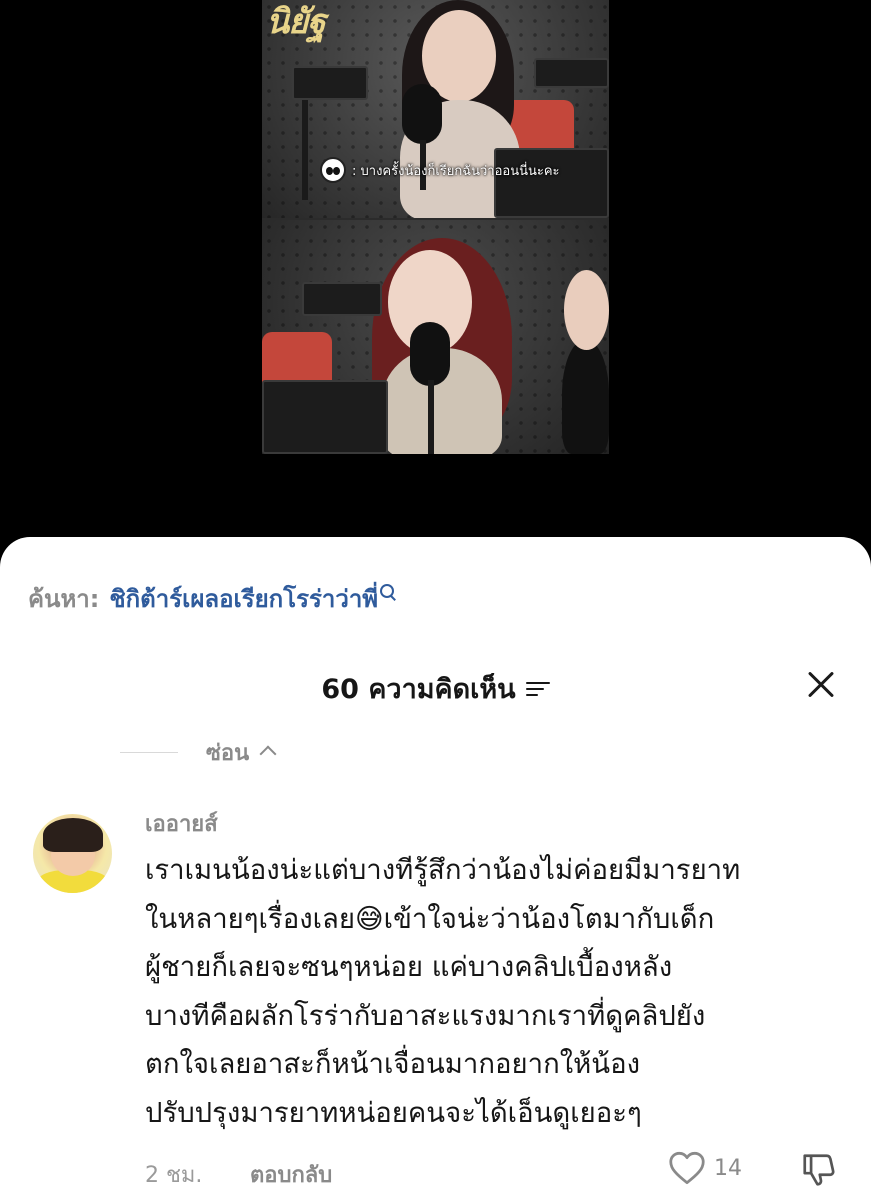 The image size is (871, 1200). I want to click on reply-button: ตอบกลับ, so click(291, 1174).